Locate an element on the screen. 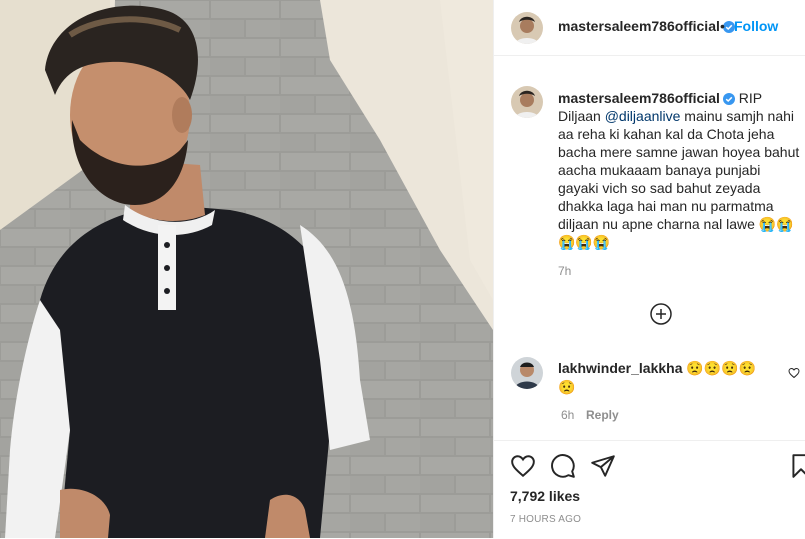 This screenshot has width=805, height=539. likes-count: 7,792 likes is located at coordinates (545, 496).